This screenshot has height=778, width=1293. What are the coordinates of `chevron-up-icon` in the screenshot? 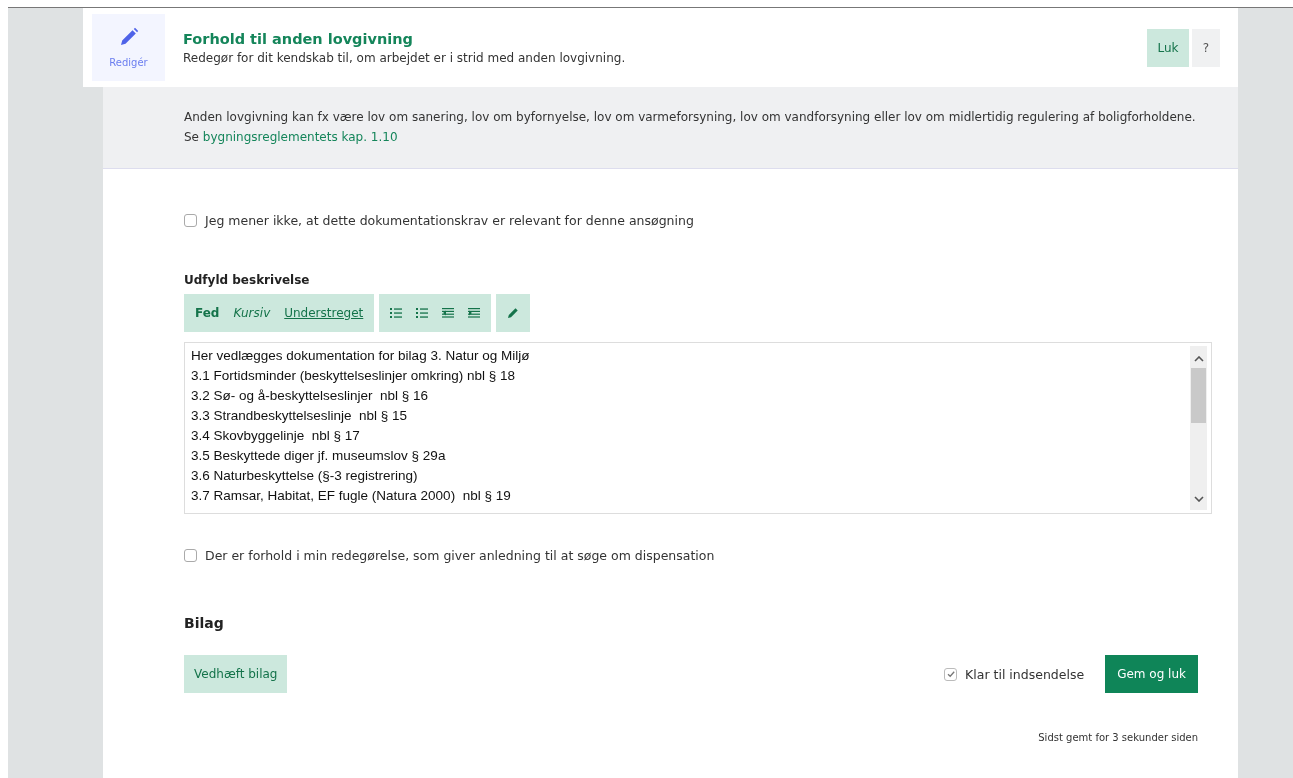 It's located at (1198, 359).